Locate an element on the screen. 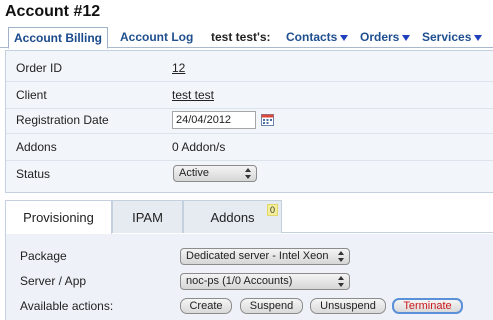 The width and height of the screenshot is (493, 320). menu-contacts: Contacts is located at coordinates (317, 37).